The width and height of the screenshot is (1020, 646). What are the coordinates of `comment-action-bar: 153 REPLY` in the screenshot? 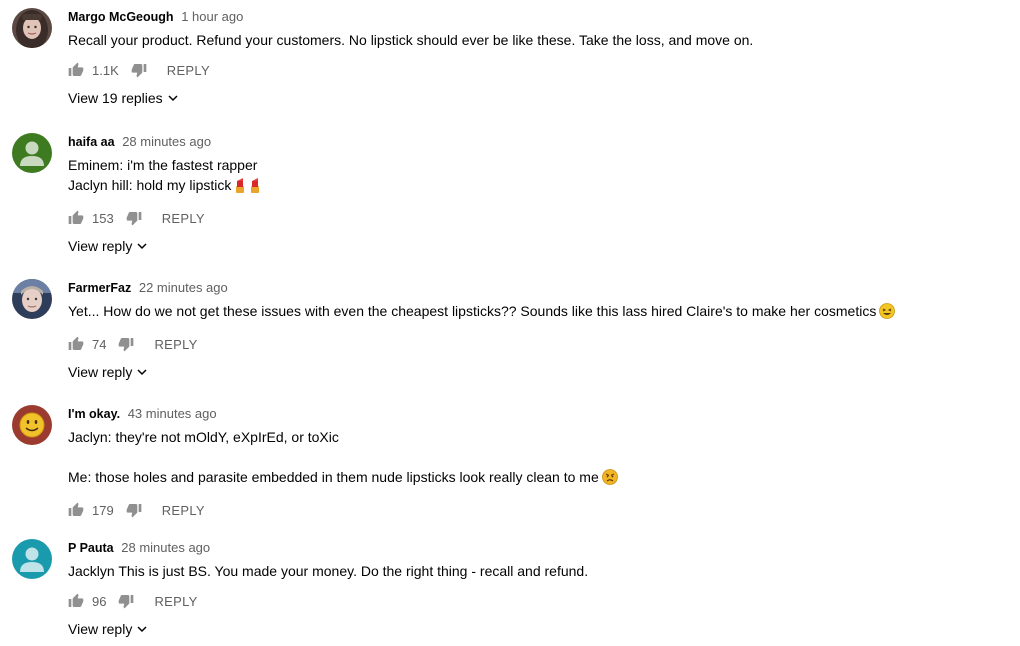 It's located at (539, 218).